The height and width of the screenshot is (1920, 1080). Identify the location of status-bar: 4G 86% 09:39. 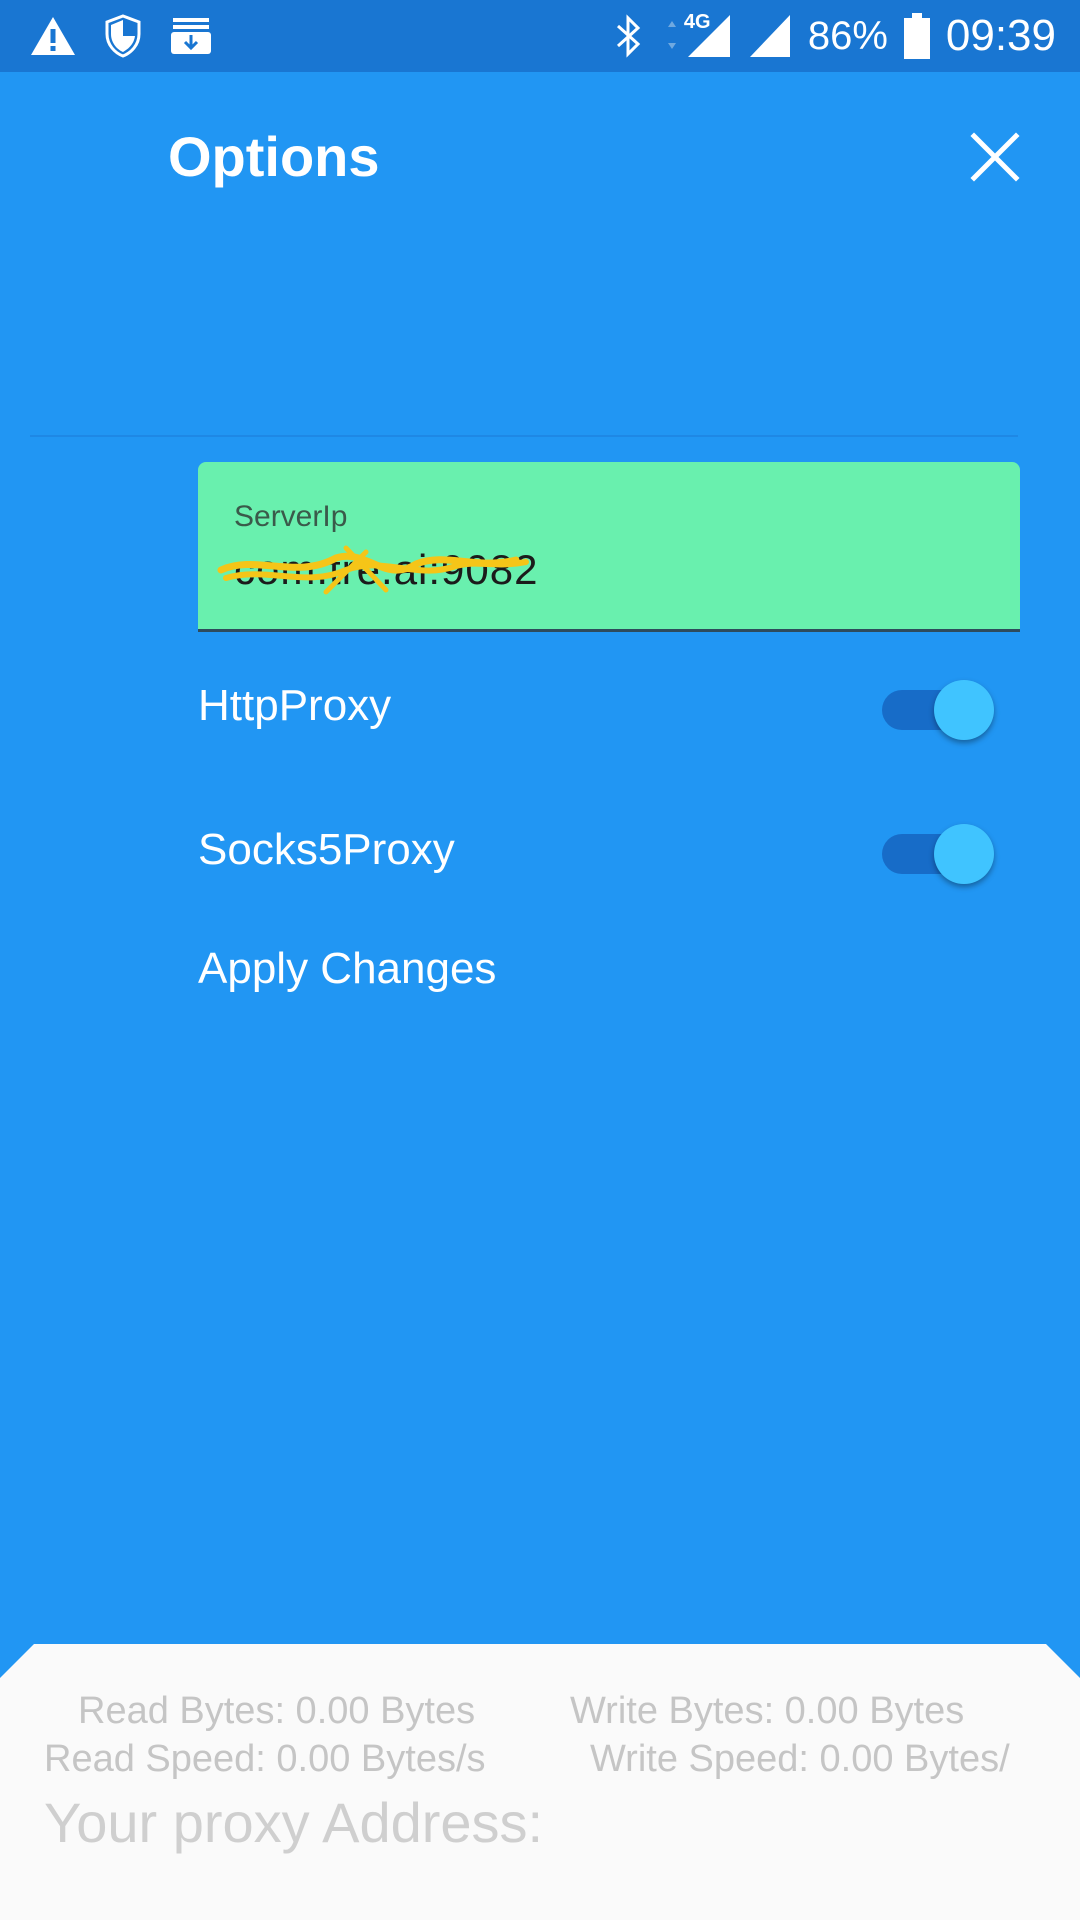
(540, 36).